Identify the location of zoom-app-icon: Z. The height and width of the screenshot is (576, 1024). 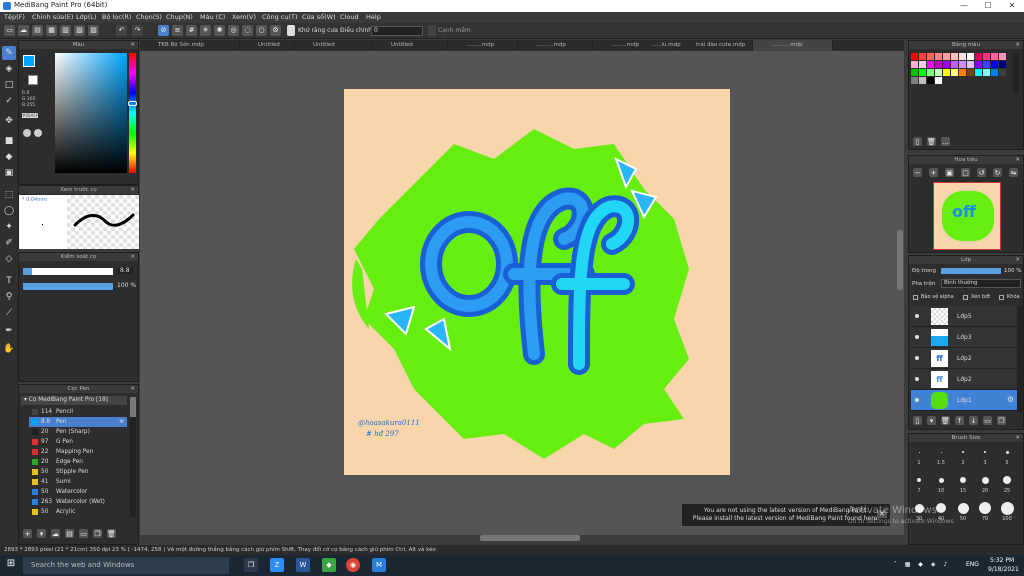
(277, 565).